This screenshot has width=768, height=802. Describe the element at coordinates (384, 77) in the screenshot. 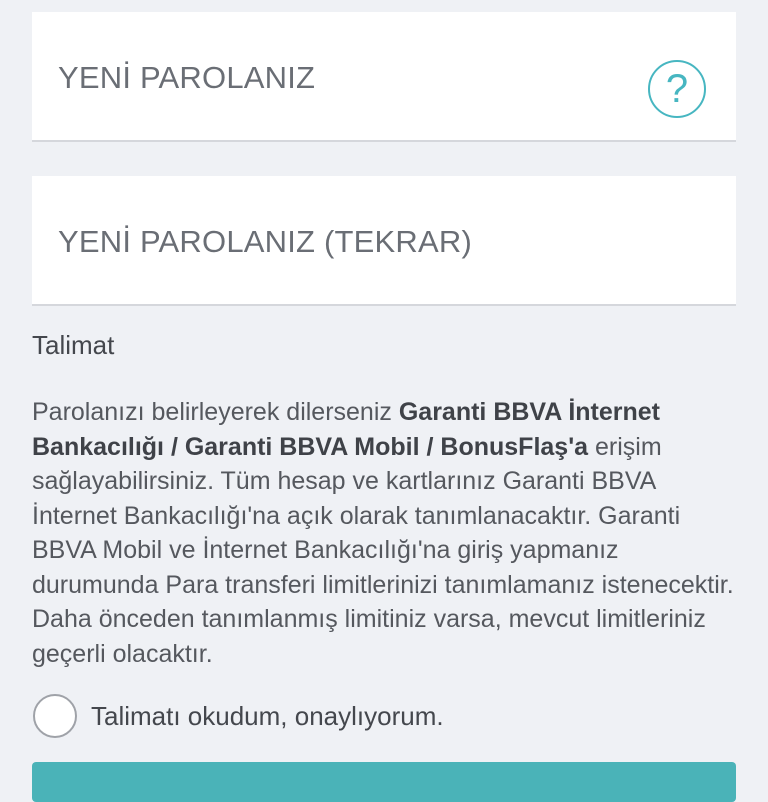

I see `new-password-field: YENİ PAROLANIZ ?` at that location.